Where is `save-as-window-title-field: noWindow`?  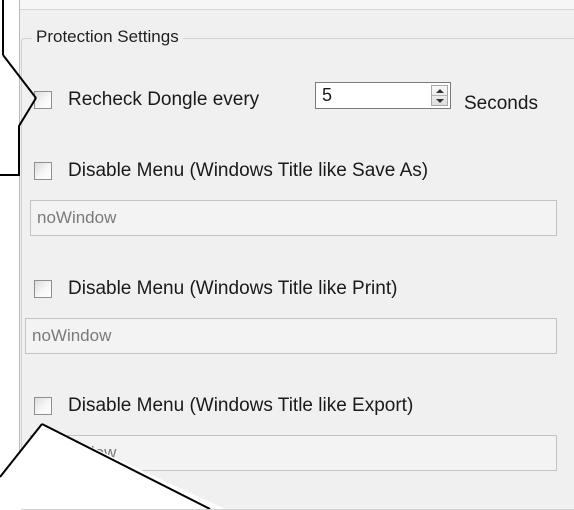 save-as-window-title-field: noWindow is located at coordinates (293, 218).